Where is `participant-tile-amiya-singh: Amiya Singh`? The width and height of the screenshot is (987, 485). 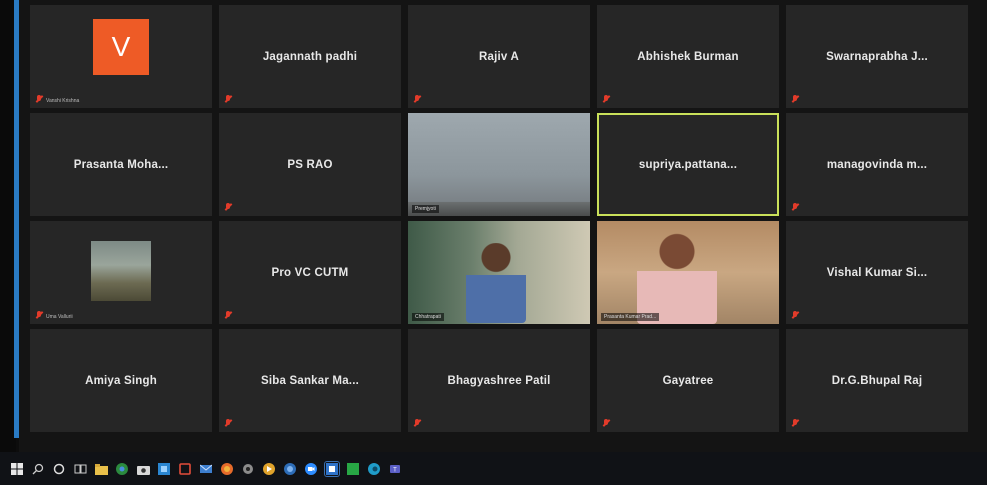 participant-tile-amiya-singh: Amiya Singh is located at coordinates (121, 380).